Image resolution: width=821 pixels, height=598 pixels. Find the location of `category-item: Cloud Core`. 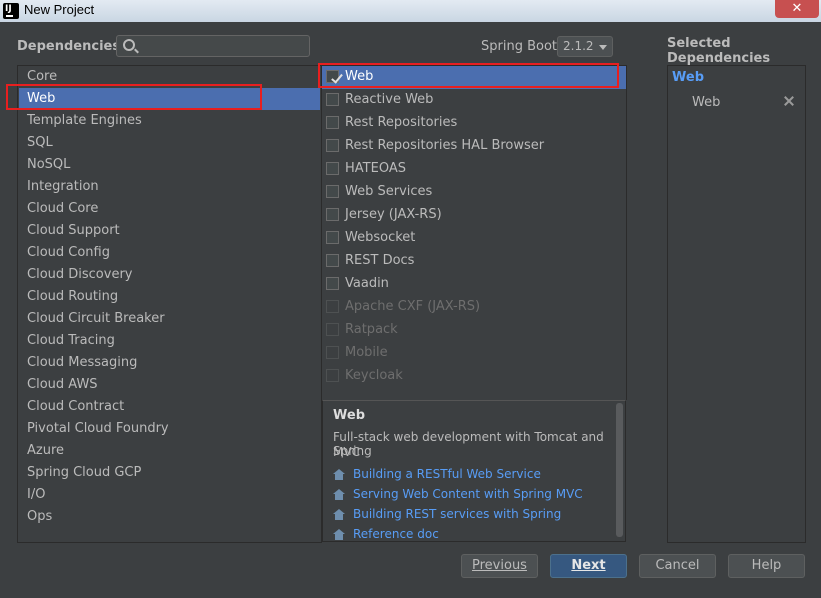

category-item: Cloud Core is located at coordinates (169, 209).